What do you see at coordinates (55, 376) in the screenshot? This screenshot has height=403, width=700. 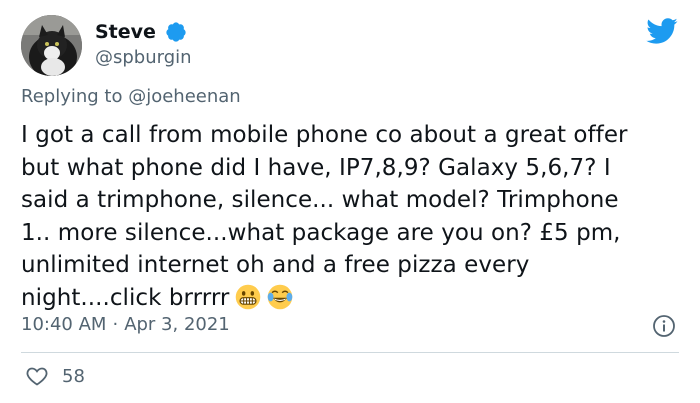 I see `like-button: 58` at bounding box center [55, 376].